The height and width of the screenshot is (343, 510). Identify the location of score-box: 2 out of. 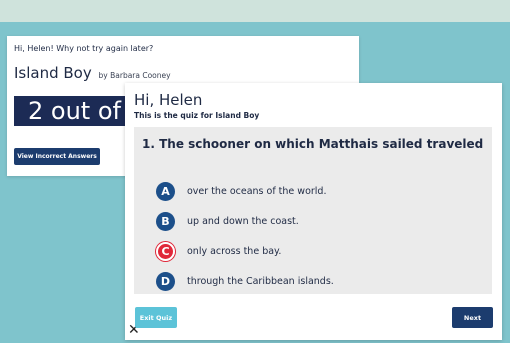
(73, 111).